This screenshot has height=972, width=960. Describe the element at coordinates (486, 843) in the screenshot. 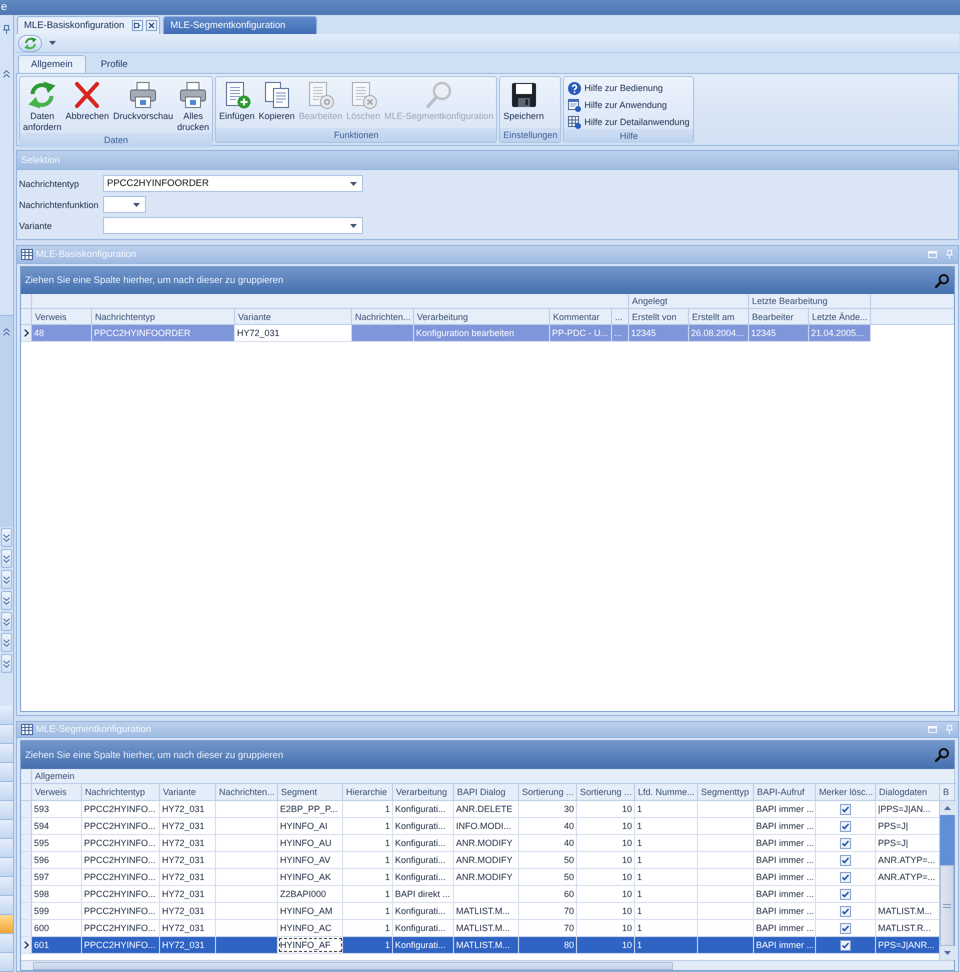

I see `table-cell: ANR.MODIFY` at that location.